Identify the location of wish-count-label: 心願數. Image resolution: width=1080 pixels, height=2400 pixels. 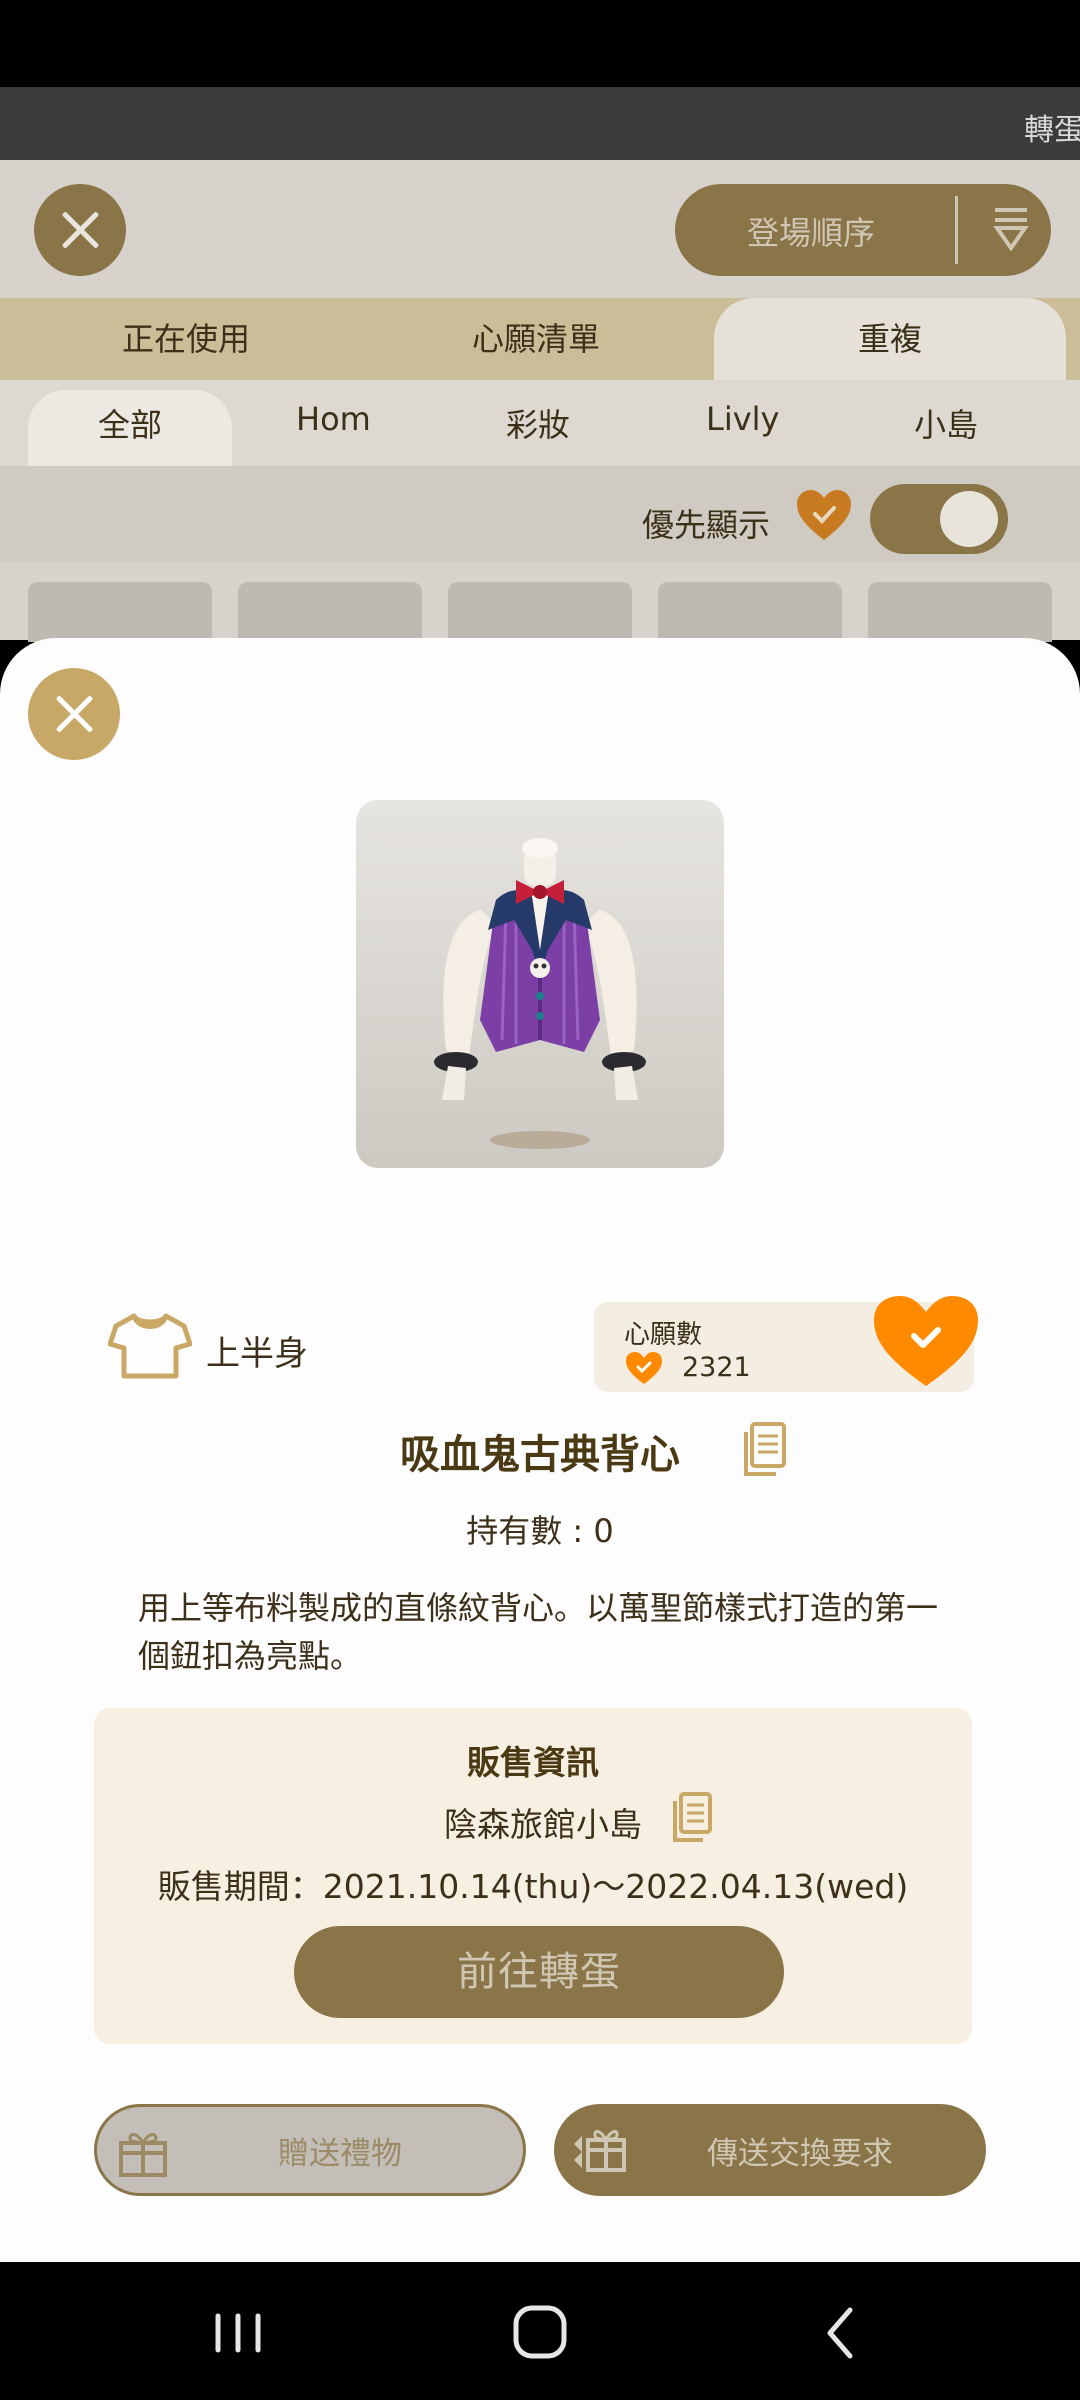
(663, 1335).